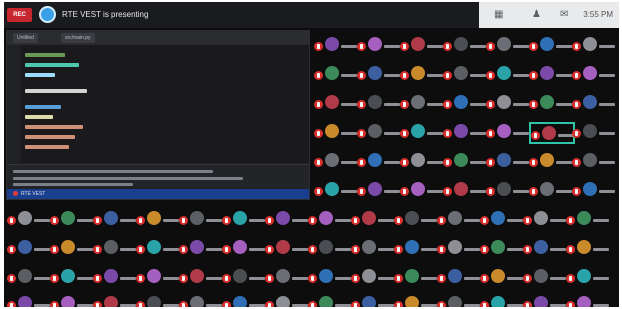 The height and width of the screenshot is (309, 622). What do you see at coordinates (498, 15) in the screenshot?
I see `grid-icon: ▦` at bounding box center [498, 15].